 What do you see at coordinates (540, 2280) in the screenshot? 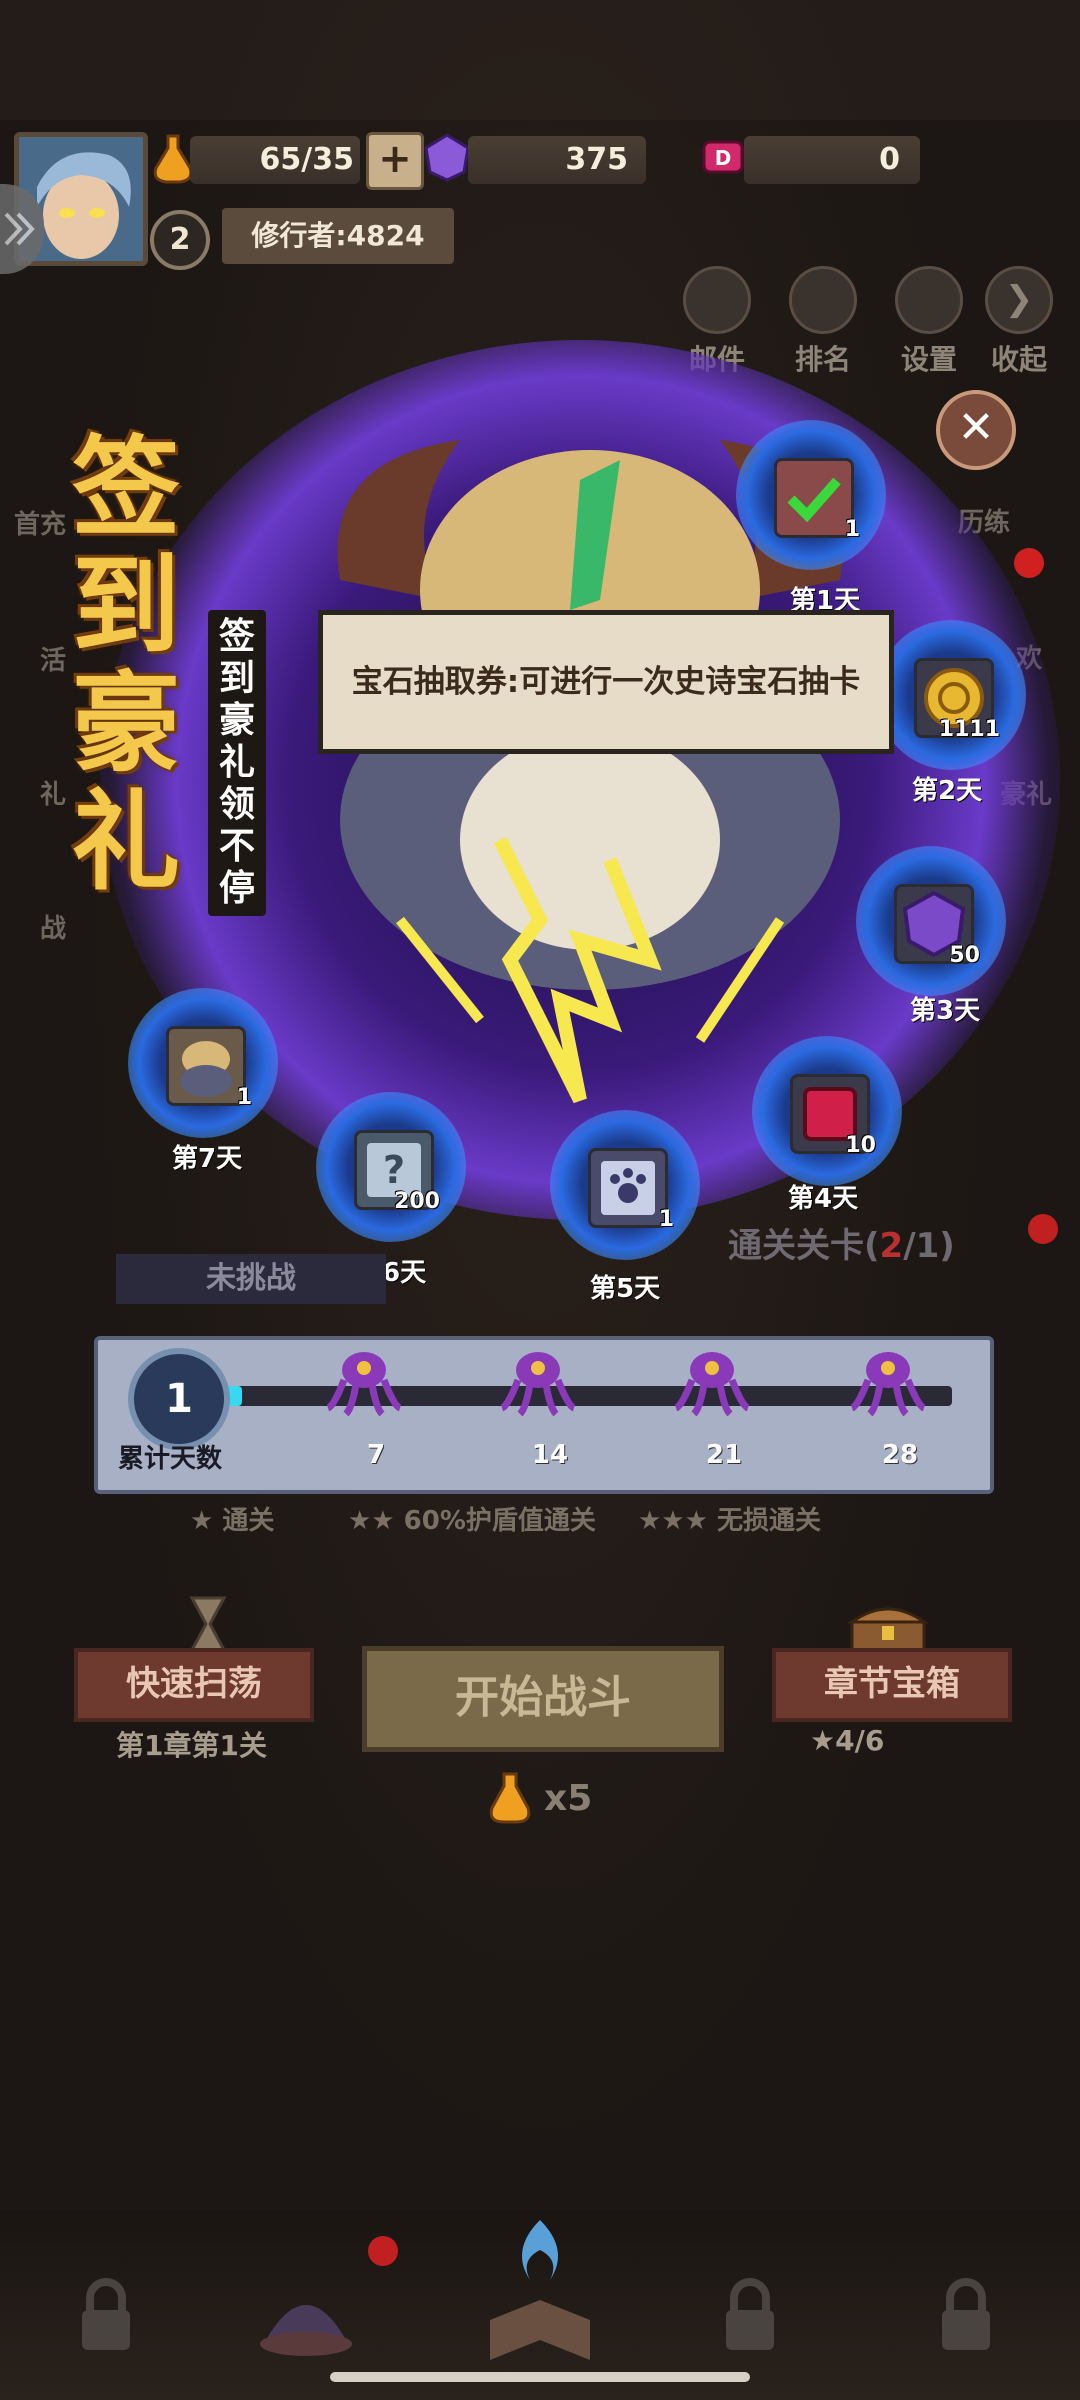
I see `nav-battle` at bounding box center [540, 2280].